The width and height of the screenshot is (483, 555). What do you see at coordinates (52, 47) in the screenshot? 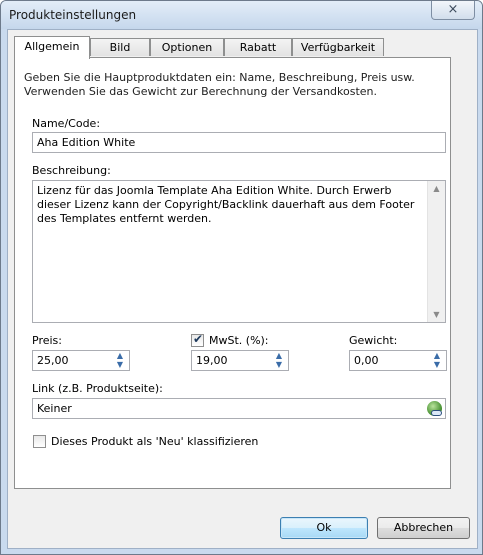
I see `tab-allgemein: Allgemein` at bounding box center [52, 47].